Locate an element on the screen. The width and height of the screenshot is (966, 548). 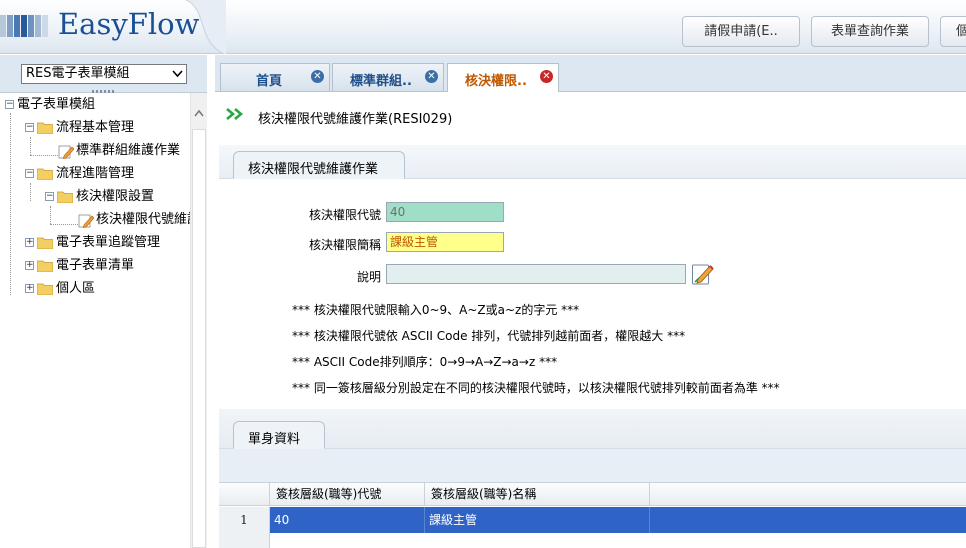
section-tab-detail: 單身資料 is located at coordinates (279, 435).